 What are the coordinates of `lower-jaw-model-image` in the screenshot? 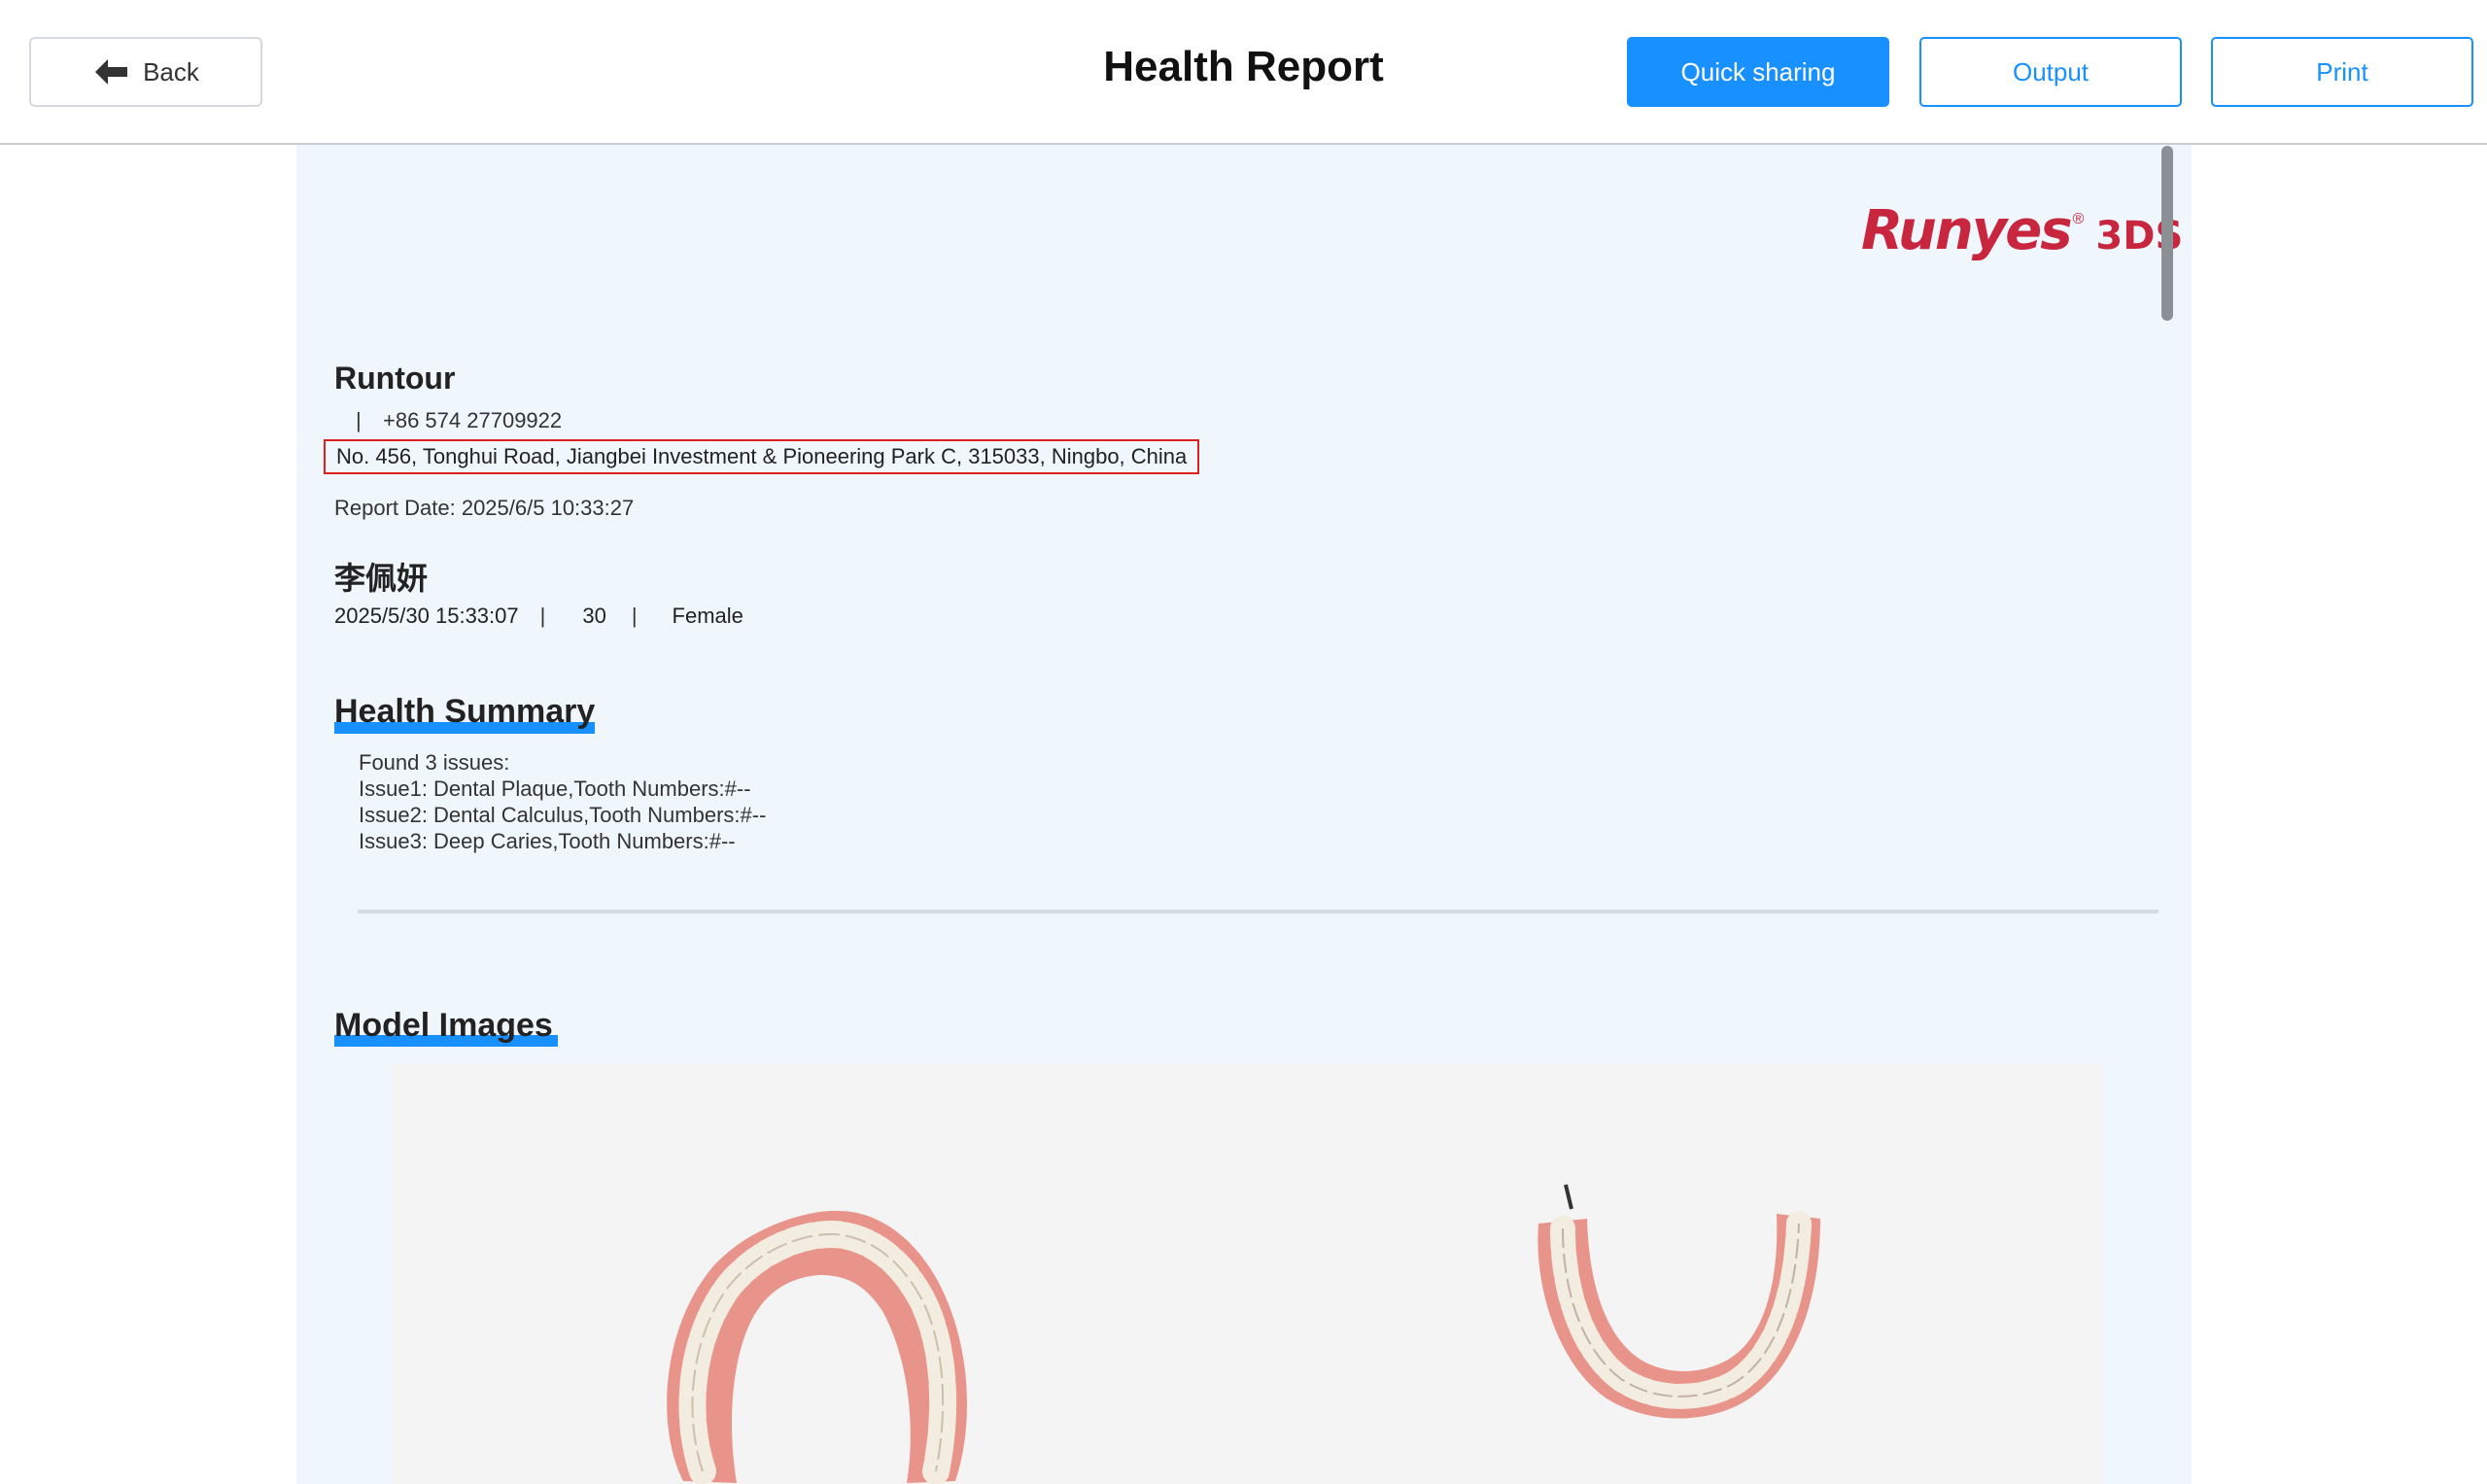 It's located at (1678, 1301).